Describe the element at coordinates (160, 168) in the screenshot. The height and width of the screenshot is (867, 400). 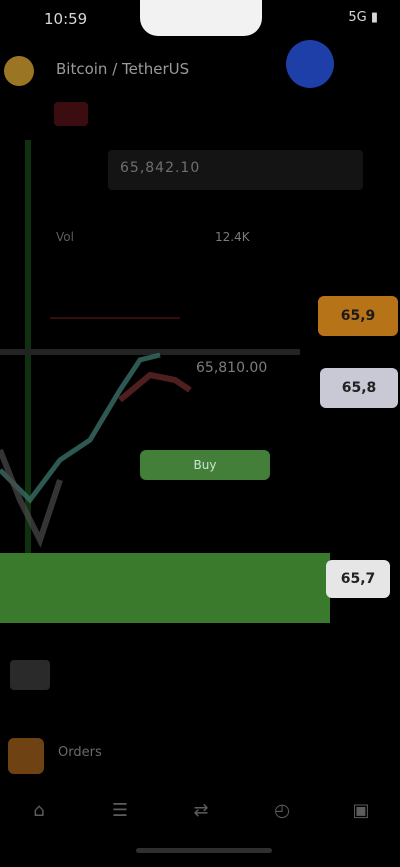
I see `price-input-value: 65,842.10` at that location.